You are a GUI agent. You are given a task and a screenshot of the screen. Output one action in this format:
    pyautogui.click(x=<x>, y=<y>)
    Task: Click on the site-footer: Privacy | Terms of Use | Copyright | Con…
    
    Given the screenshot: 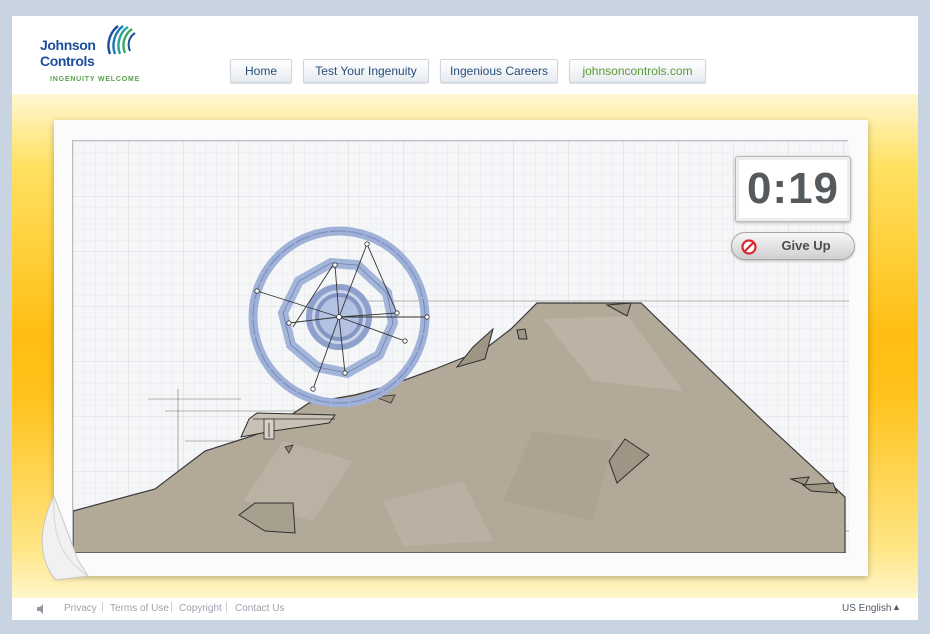 What is the action you would take?
    pyautogui.click(x=465, y=609)
    